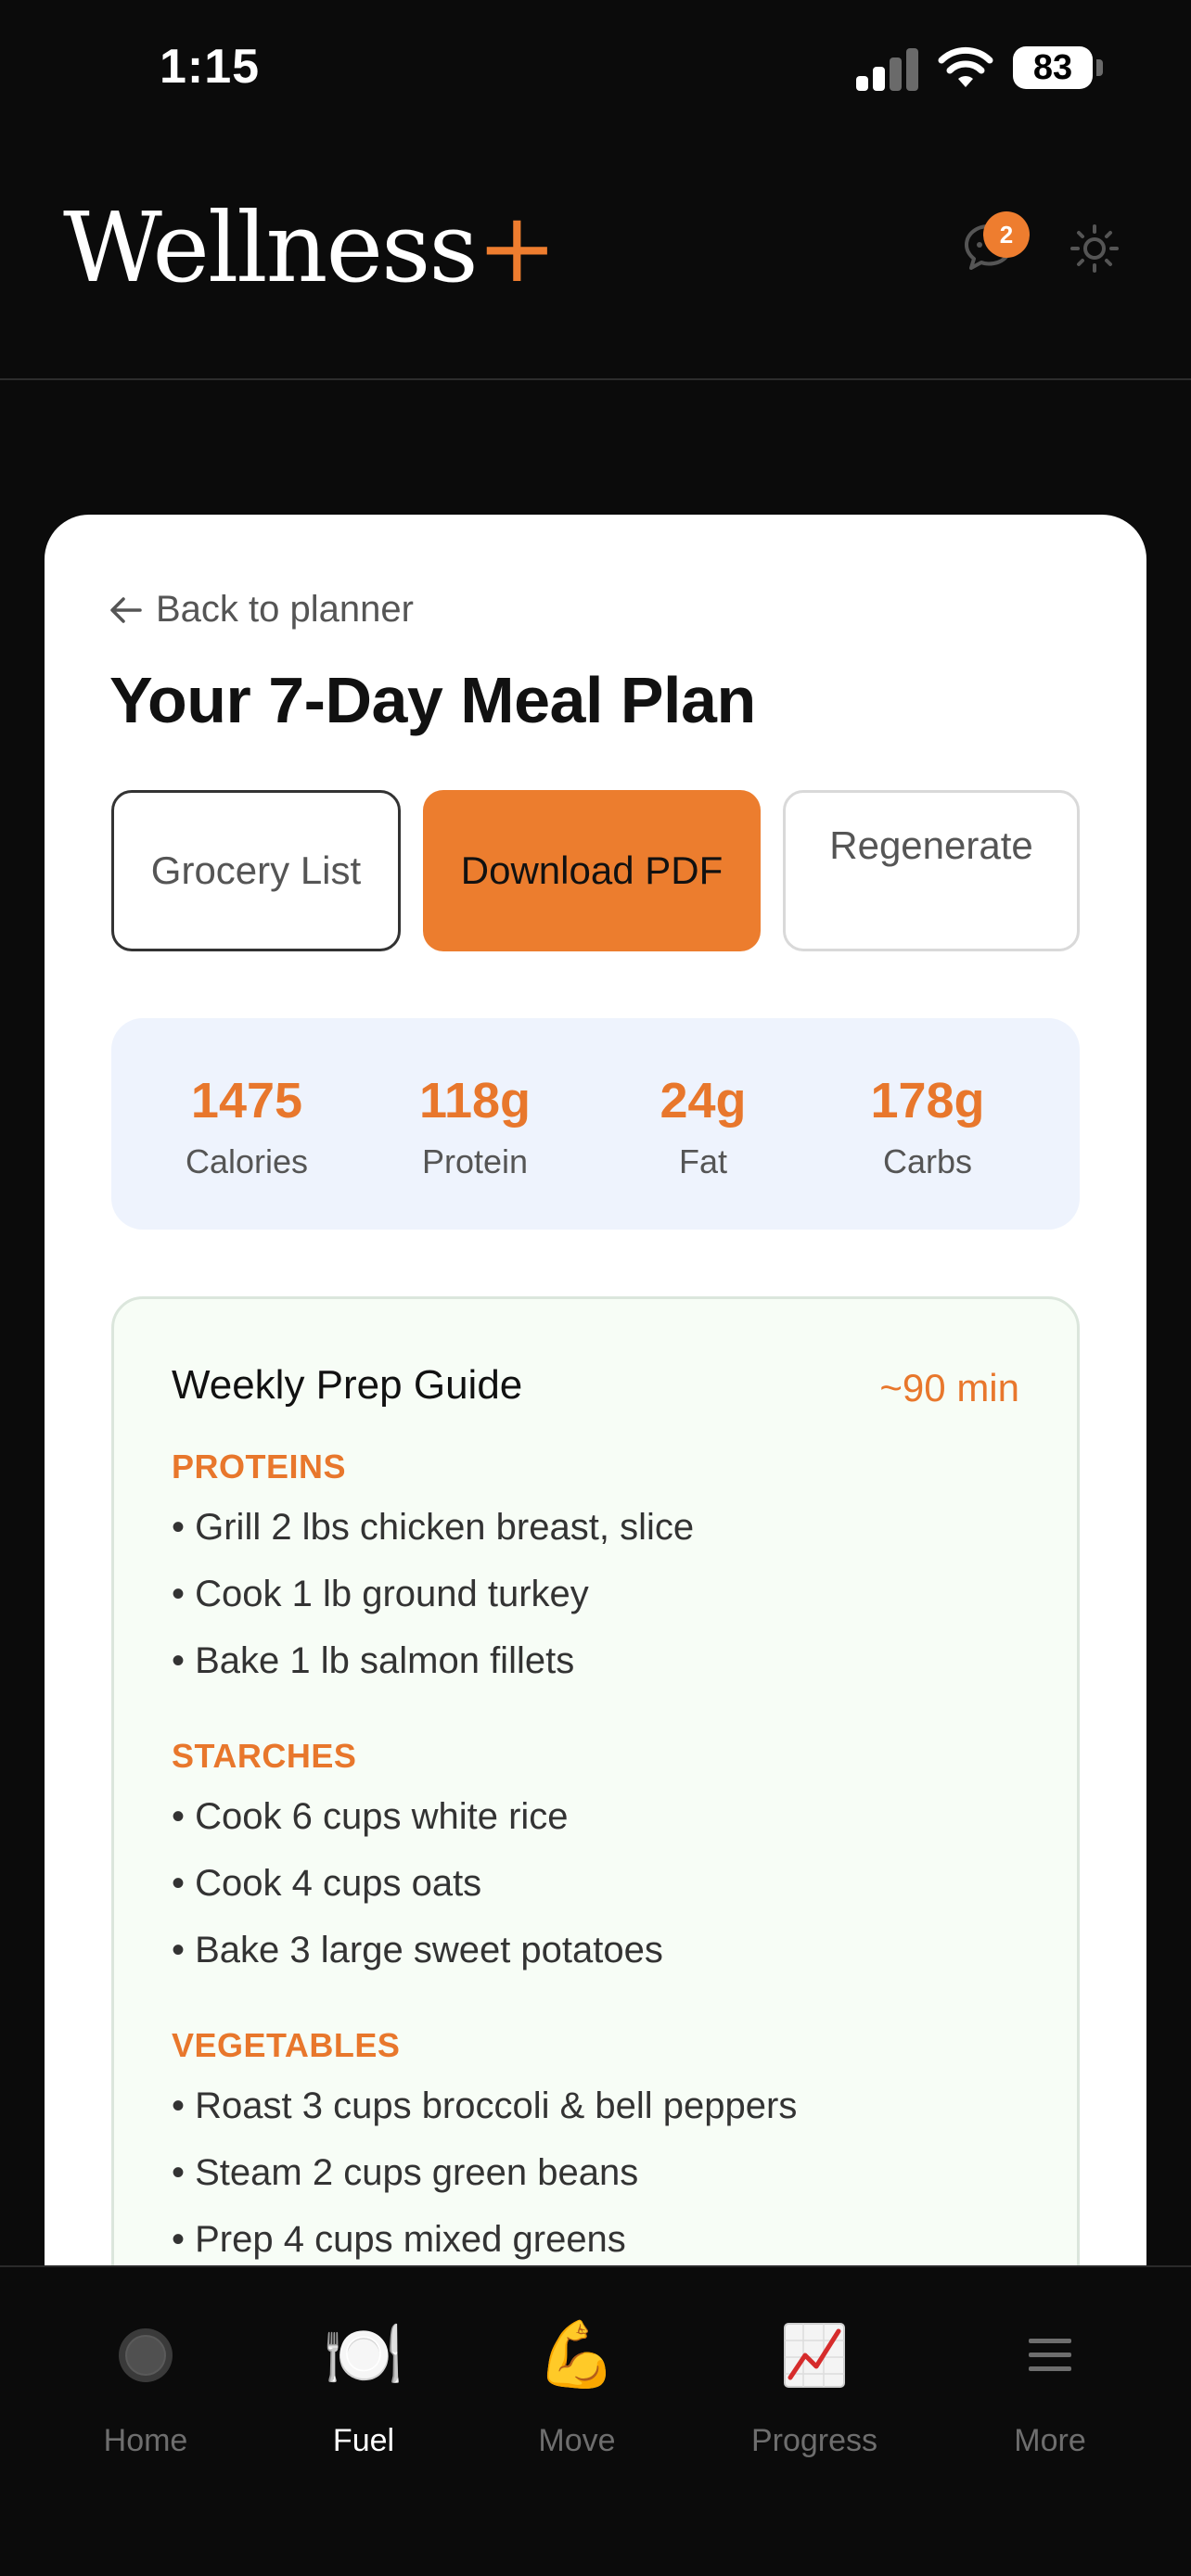 The image size is (1191, 2576). What do you see at coordinates (814, 2440) in the screenshot?
I see `nav-label: Progress` at bounding box center [814, 2440].